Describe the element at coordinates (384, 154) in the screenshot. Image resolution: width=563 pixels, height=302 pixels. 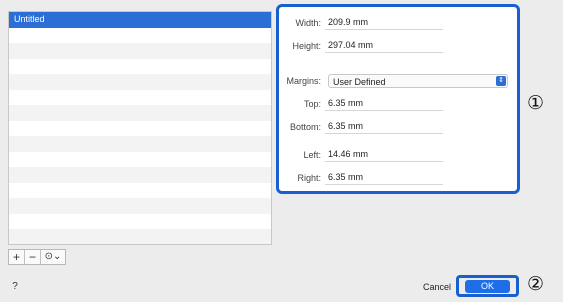
I see `left-field: 14.46 mm` at that location.